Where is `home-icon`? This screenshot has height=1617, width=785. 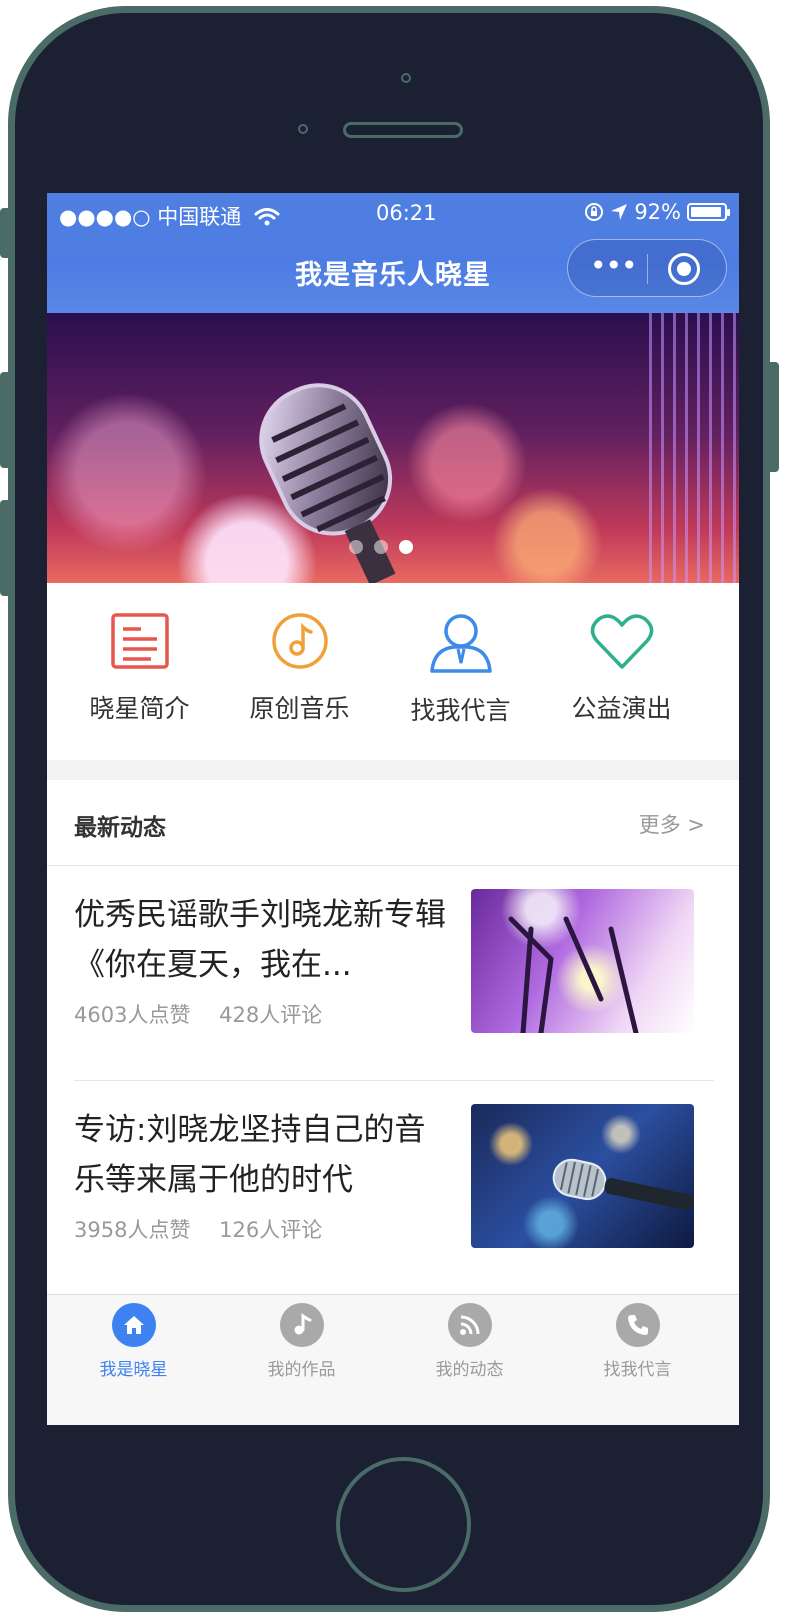
home-icon is located at coordinates (133, 1325).